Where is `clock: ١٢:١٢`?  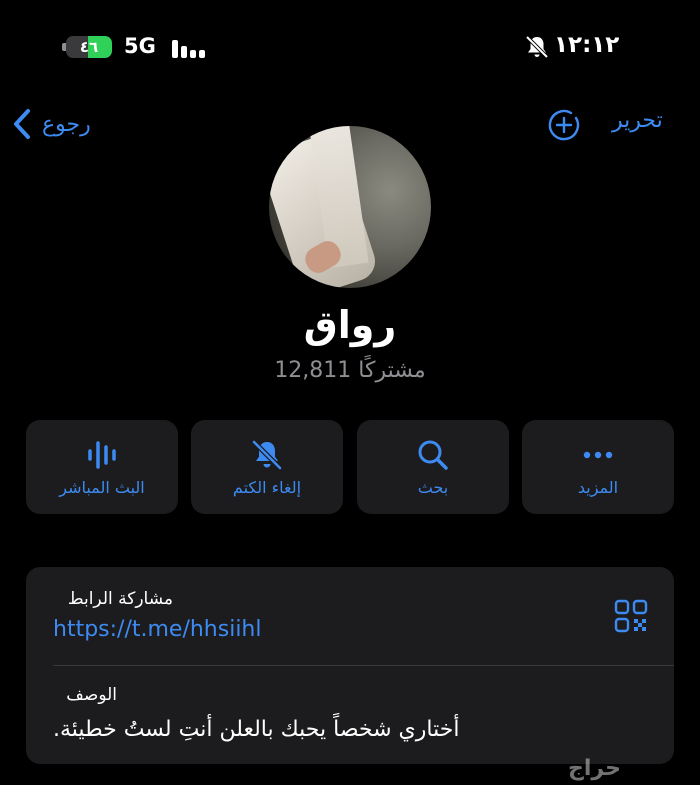 clock: ١٢:١٢ is located at coordinates (587, 45).